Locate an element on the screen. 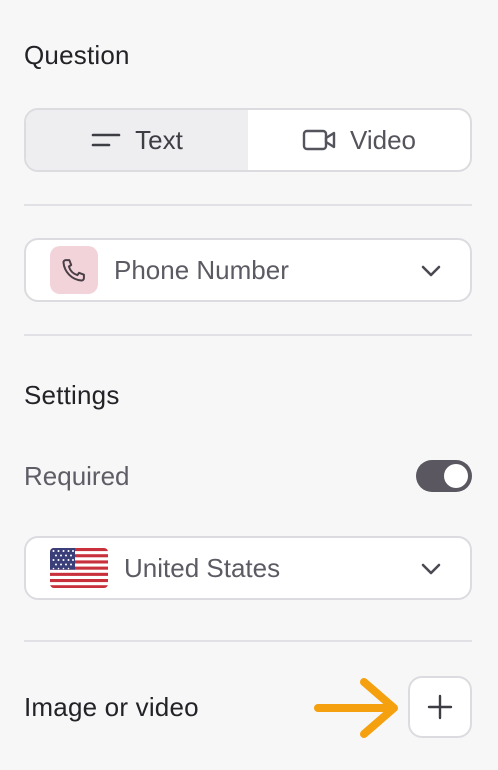 The width and height of the screenshot is (498, 770). country-select: United States is located at coordinates (248, 568).